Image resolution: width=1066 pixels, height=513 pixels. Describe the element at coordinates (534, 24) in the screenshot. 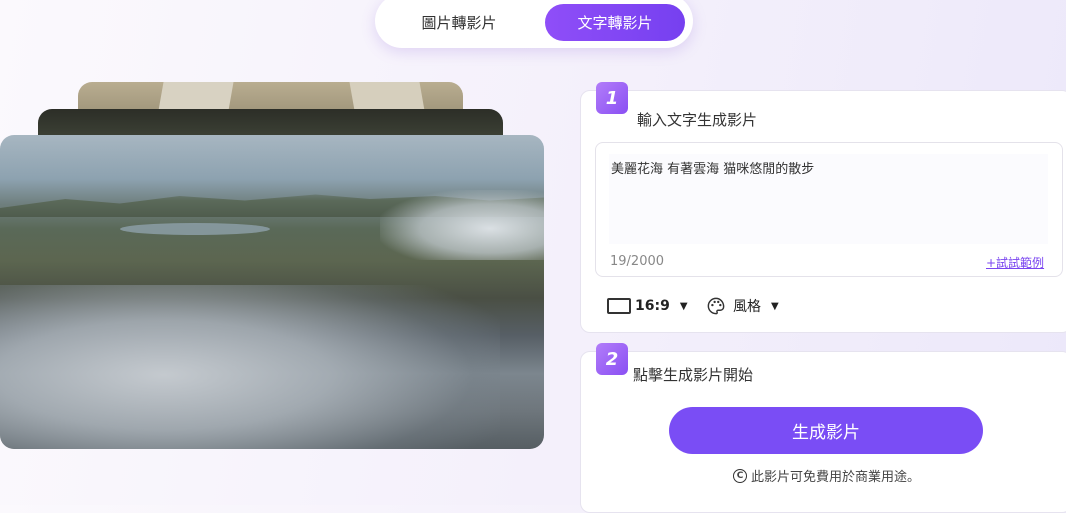

I see `mode-tabs: 圖片轉影片 文字轉影片` at that location.